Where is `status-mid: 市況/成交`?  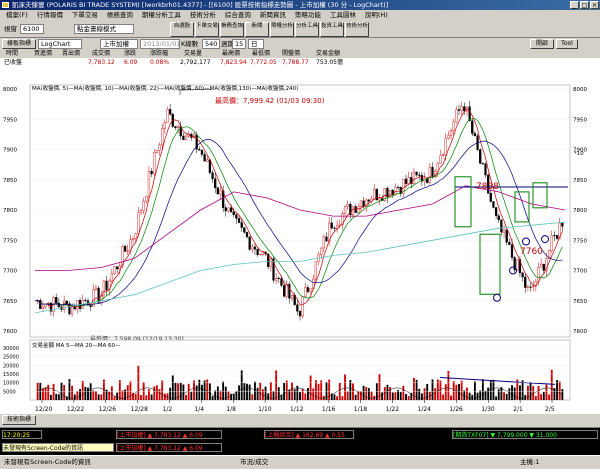
status-mid: 市況/成交 is located at coordinates (254, 462).